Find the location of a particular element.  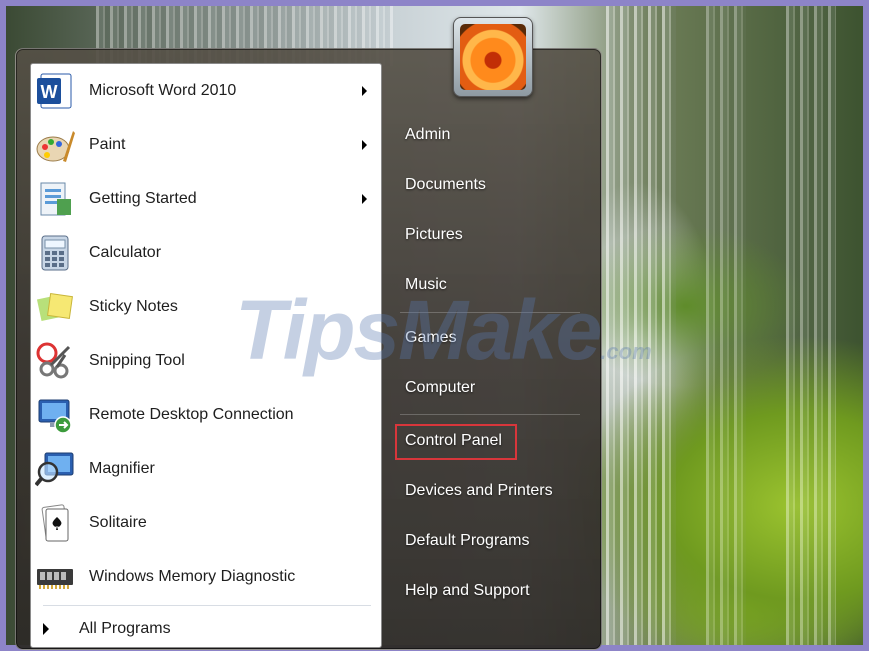

triangle-right-icon is located at coordinates (46, 629).